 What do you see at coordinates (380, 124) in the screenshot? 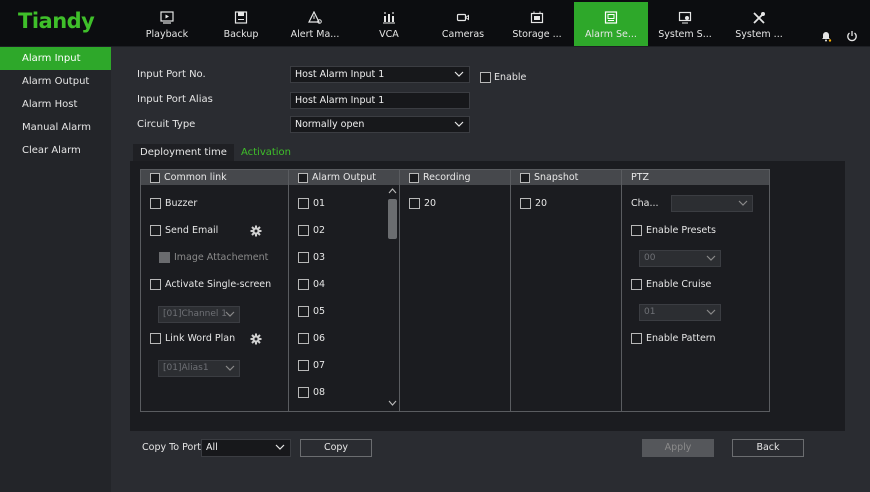
I see `circuit-type-select: Normally open` at bounding box center [380, 124].